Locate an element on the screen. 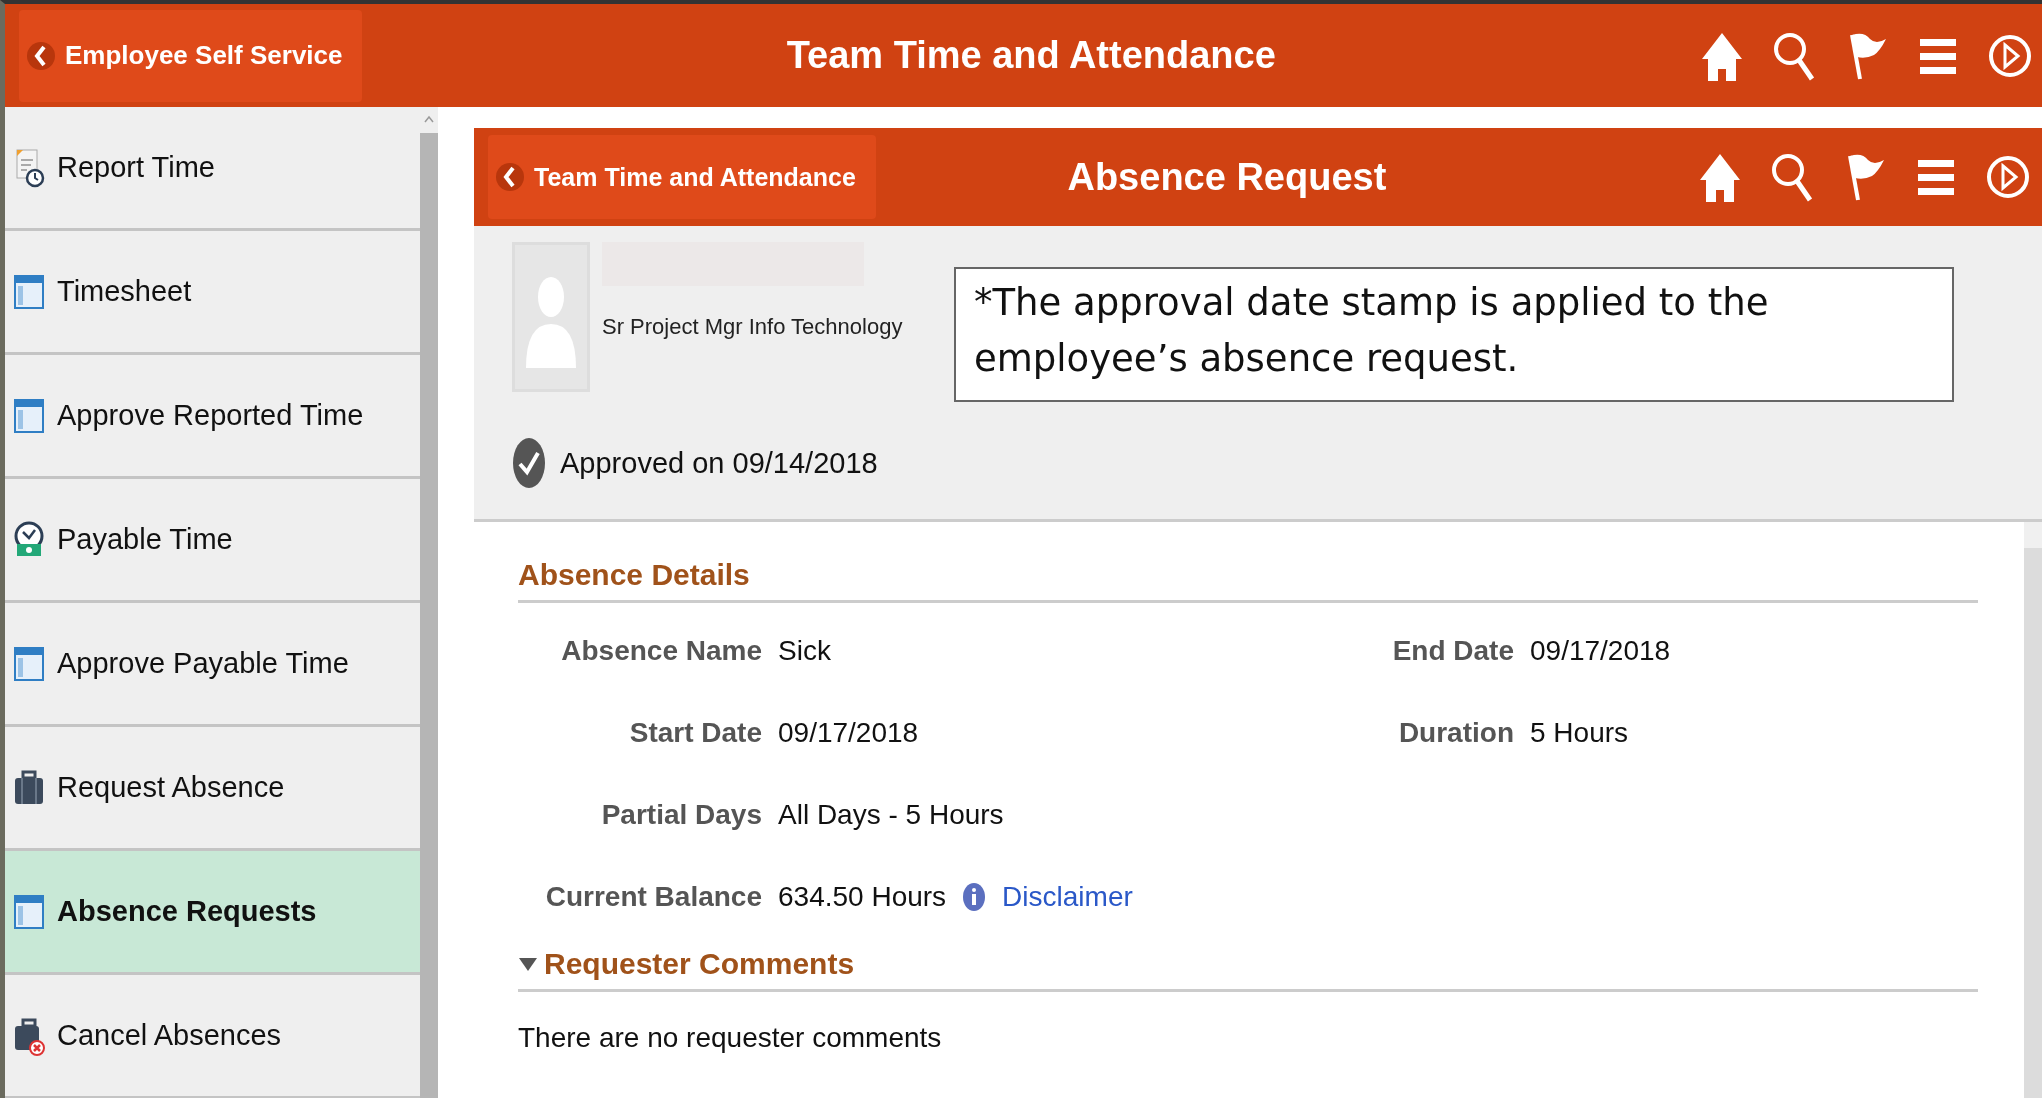 This screenshot has width=2042, height=1098. field-label: End Date is located at coordinates (1452, 651).